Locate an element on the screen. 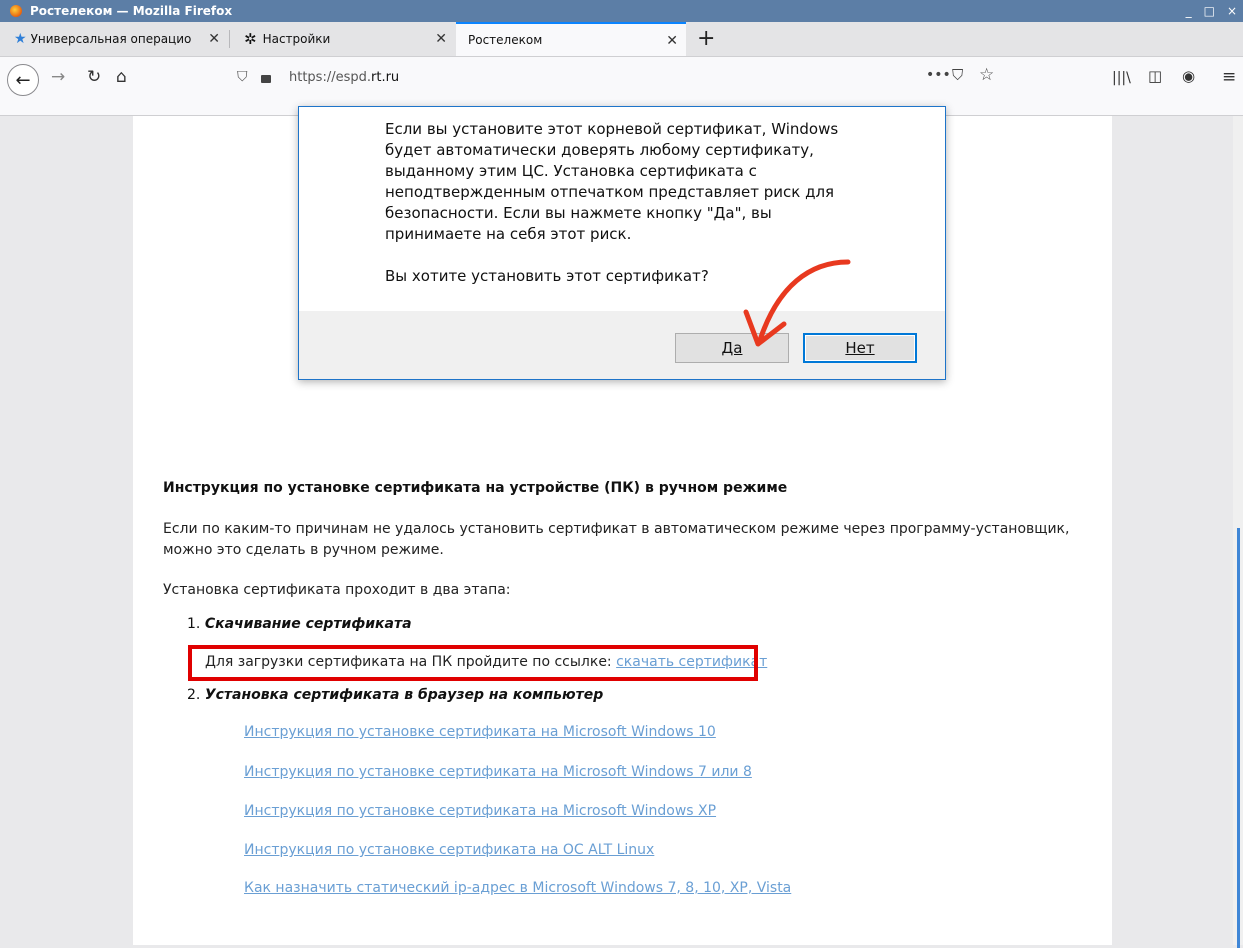 This screenshot has width=1243, height=948. window-controls: _ □ × is located at coordinates (1214, 11).